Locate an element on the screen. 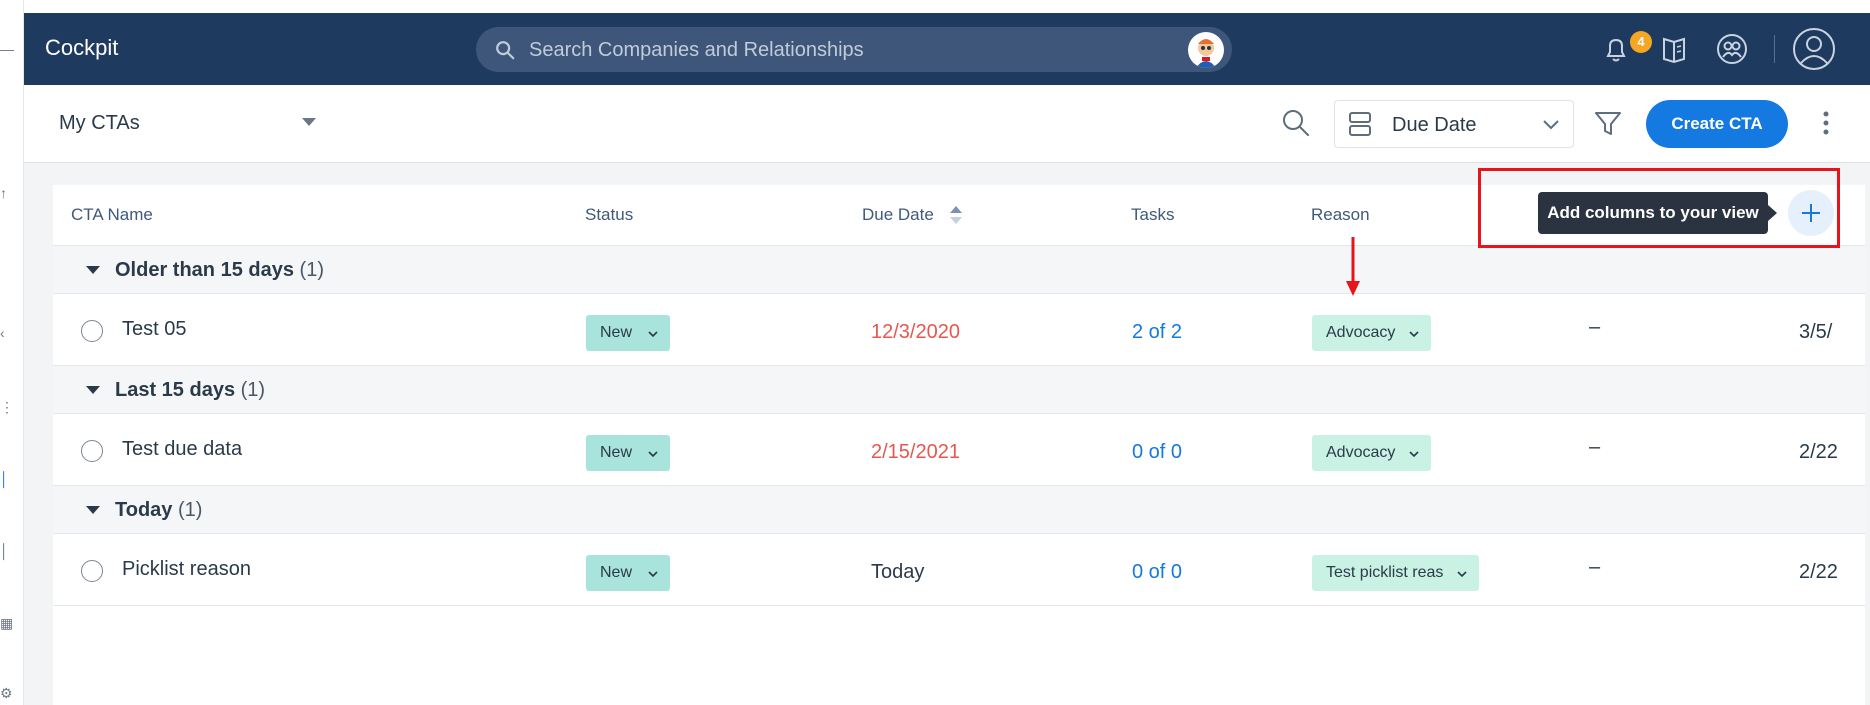  group-header: Today (1) is located at coordinates (959, 510).